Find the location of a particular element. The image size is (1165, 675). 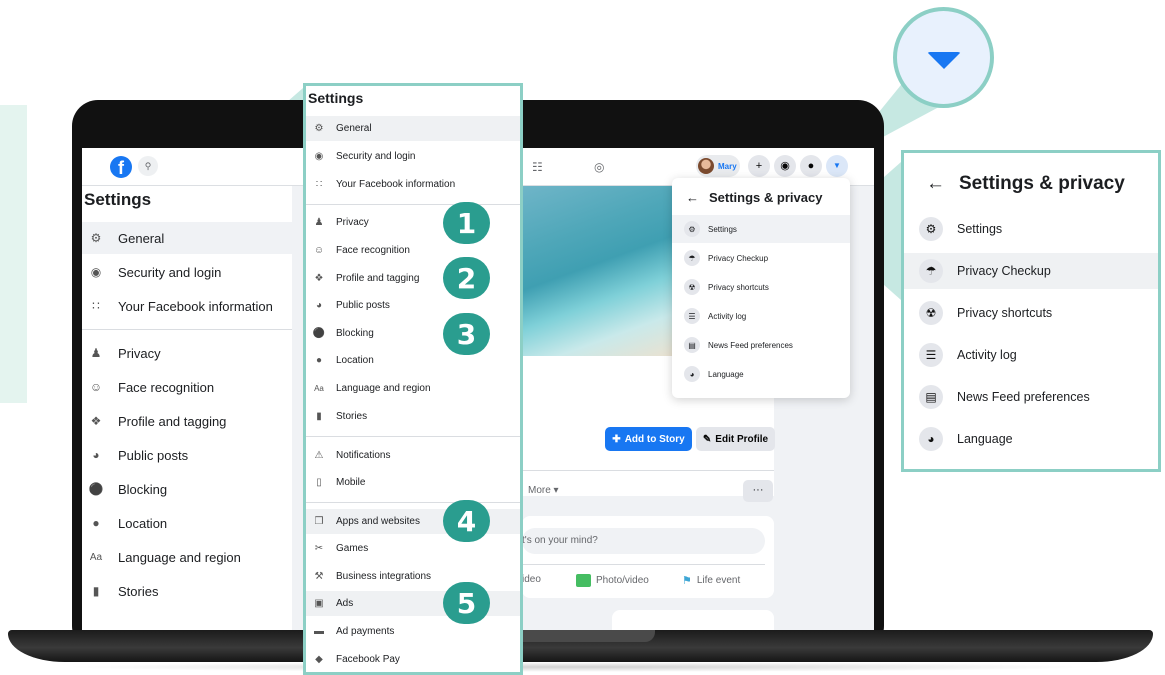

dropdown-item-settings: ⚙ Settings is located at coordinates (761, 229).